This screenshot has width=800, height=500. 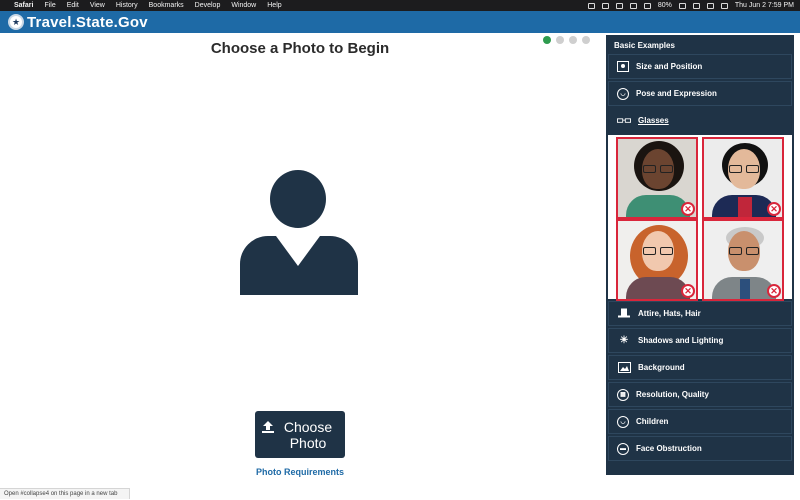 What do you see at coordinates (623, 421) in the screenshot?
I see `baby-face-icon: ◡` at bounding box center [623, 421].